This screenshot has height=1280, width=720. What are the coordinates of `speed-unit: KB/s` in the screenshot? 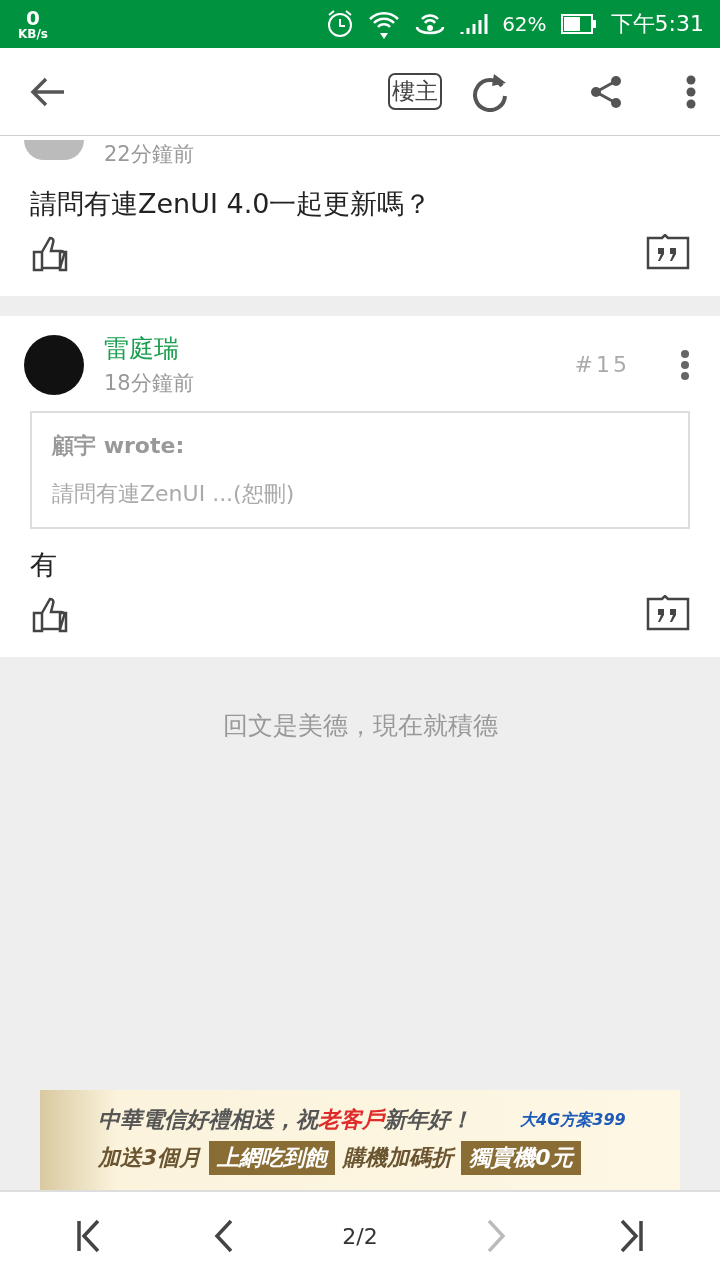 It's located at (33, 34).